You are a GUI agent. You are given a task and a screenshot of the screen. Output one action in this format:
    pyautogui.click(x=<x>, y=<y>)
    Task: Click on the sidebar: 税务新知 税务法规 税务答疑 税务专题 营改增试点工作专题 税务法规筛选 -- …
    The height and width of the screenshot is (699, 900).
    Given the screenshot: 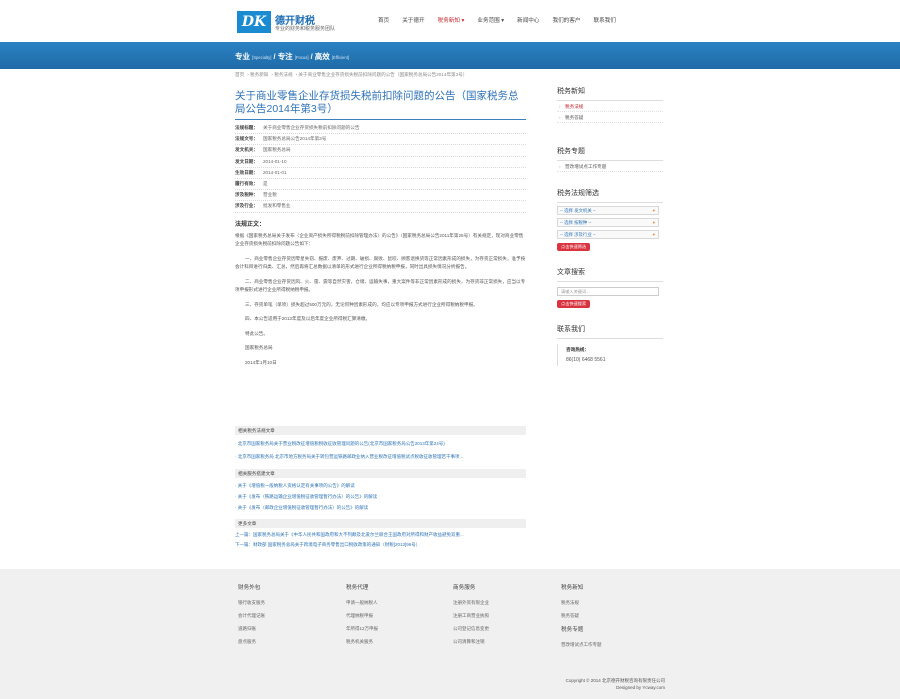 What is the action you would take?
    pyautogui.click(x=610, y=226)
    